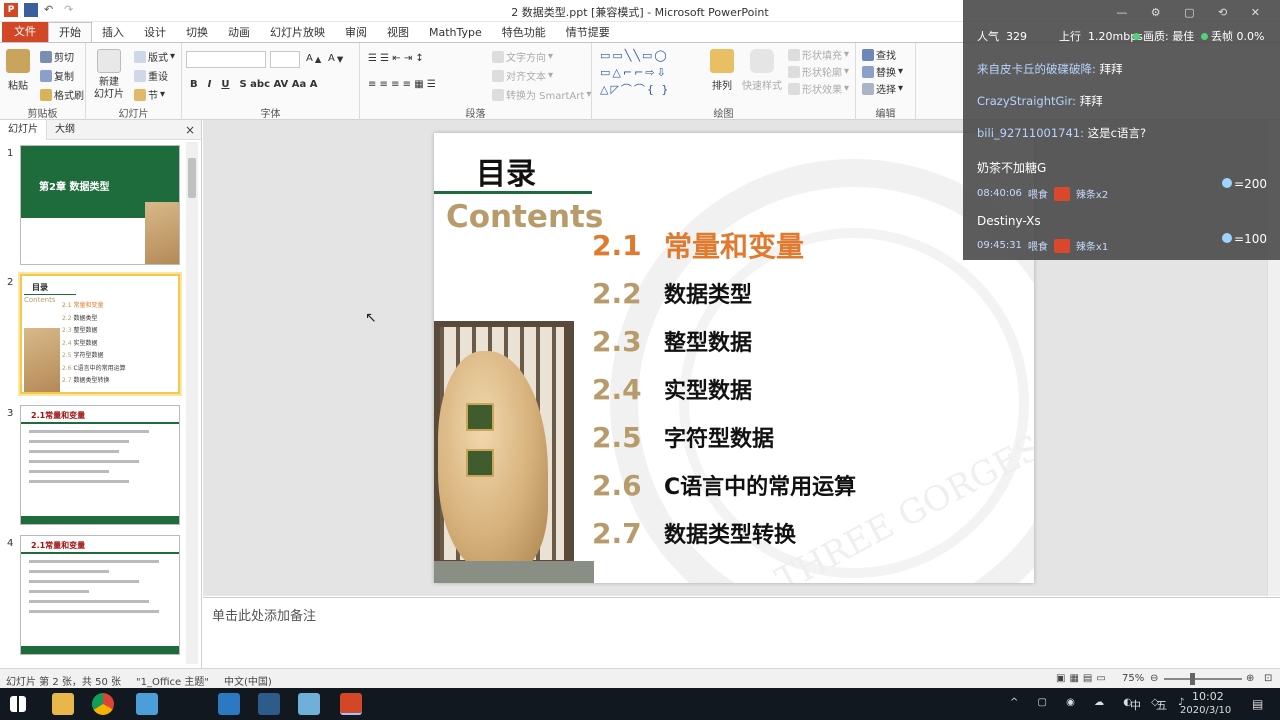  What do you see at coordinates (356, 33) in the screenshot?
I see `tab-review: 审阅` at bounding box center [356, 33].